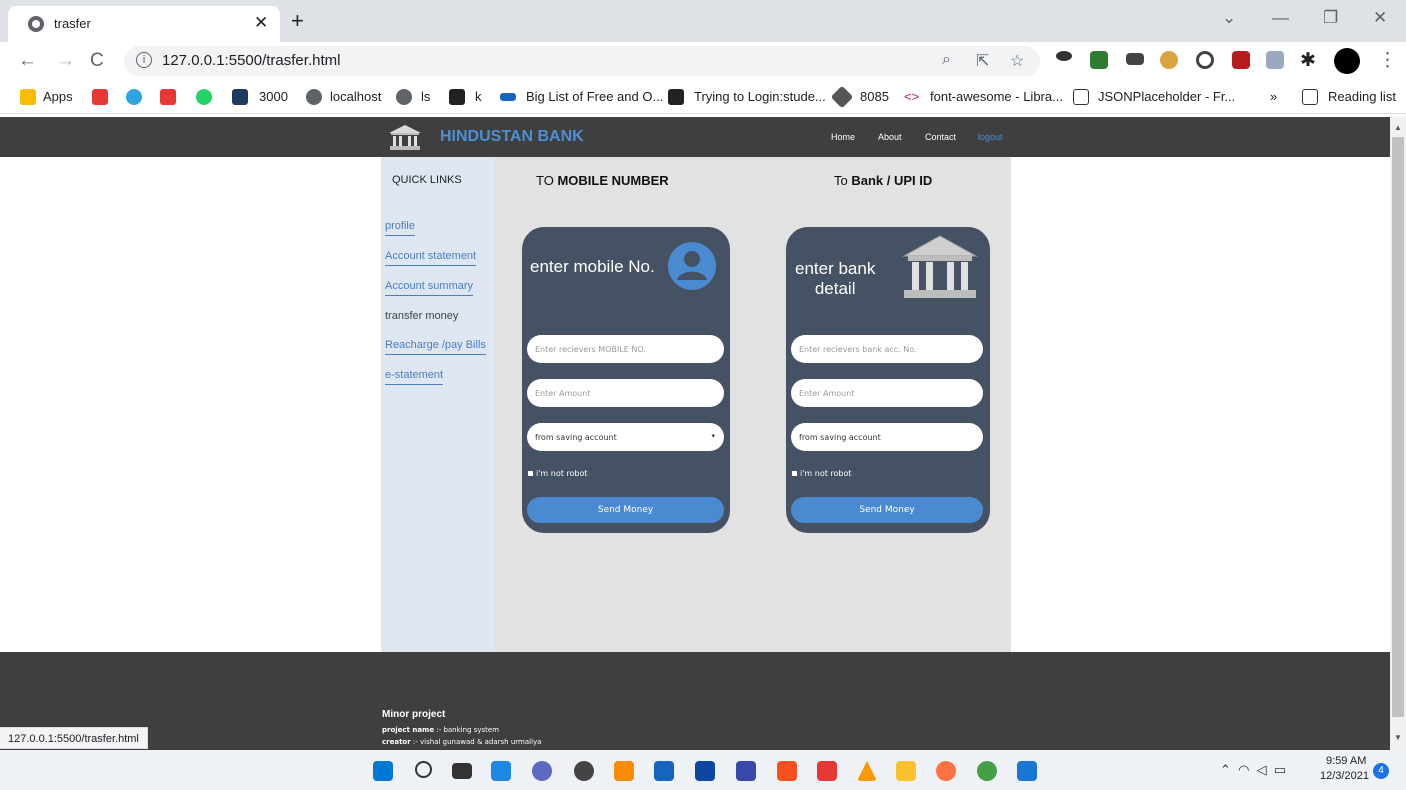  I want to click on restore-icon: ❐, so click(1330, 18).